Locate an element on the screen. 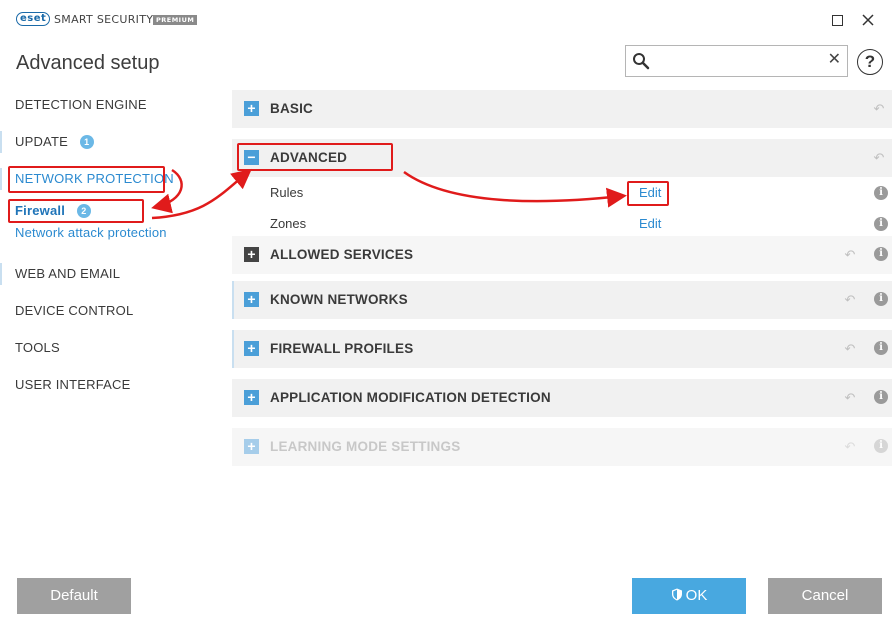  cancel-button-label: Cancel is located at coordinates (825, 595).